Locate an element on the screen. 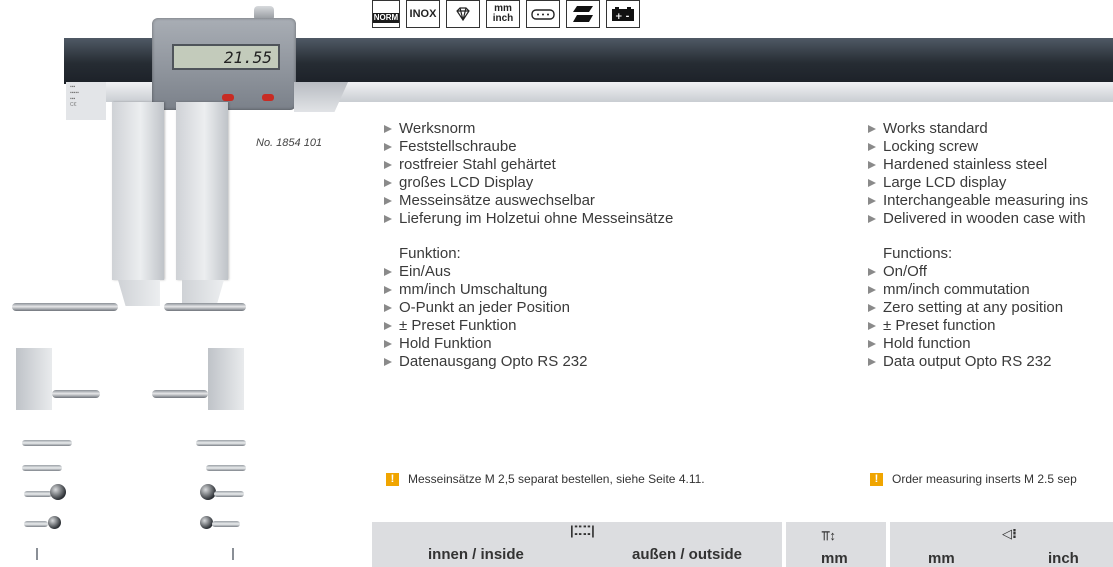 The width and height of the screenshot is (1113, 567). list-item: ± Preset Funktion is located at coordinates (528, 326).